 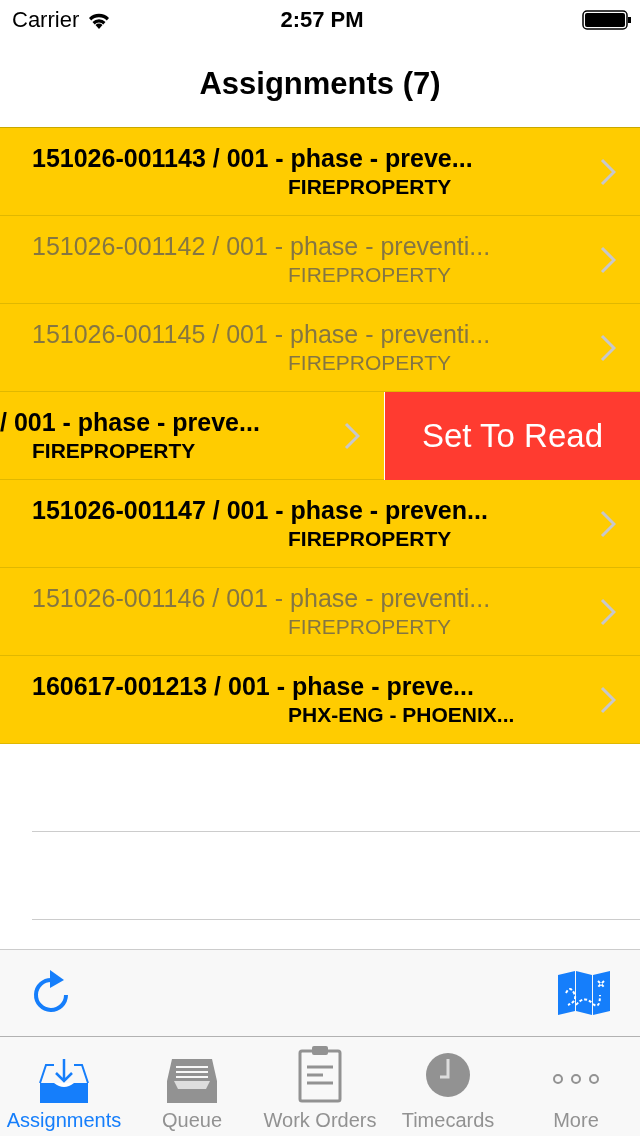 What do you see at coordinates (448, 1086) in the screenshot?
I see `tab: Timecards` at bounding box center [448, 1086].